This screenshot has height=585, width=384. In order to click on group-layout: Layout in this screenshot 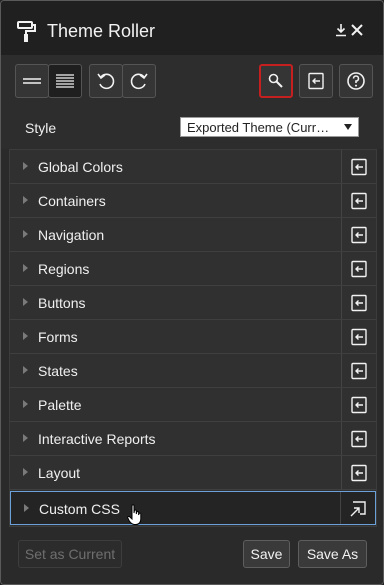, I will do `click(193, 473)`.